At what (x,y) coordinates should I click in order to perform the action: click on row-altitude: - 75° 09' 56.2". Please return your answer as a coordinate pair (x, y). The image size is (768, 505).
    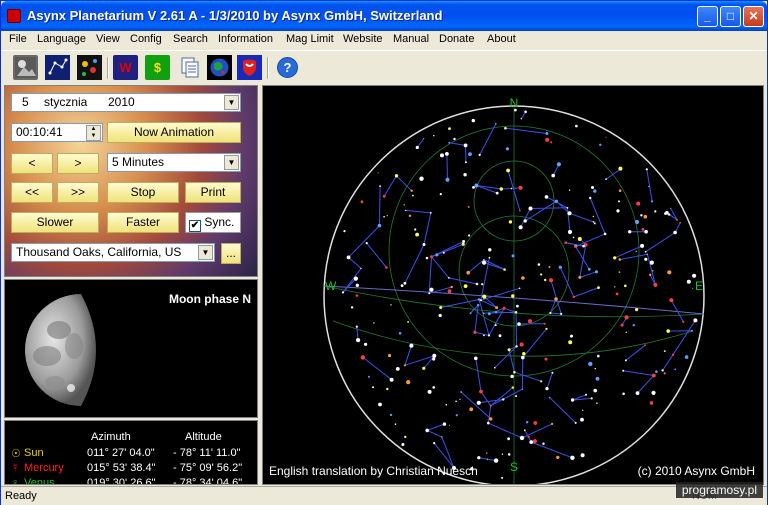
    Looking at the image, I should click on (208, 468).